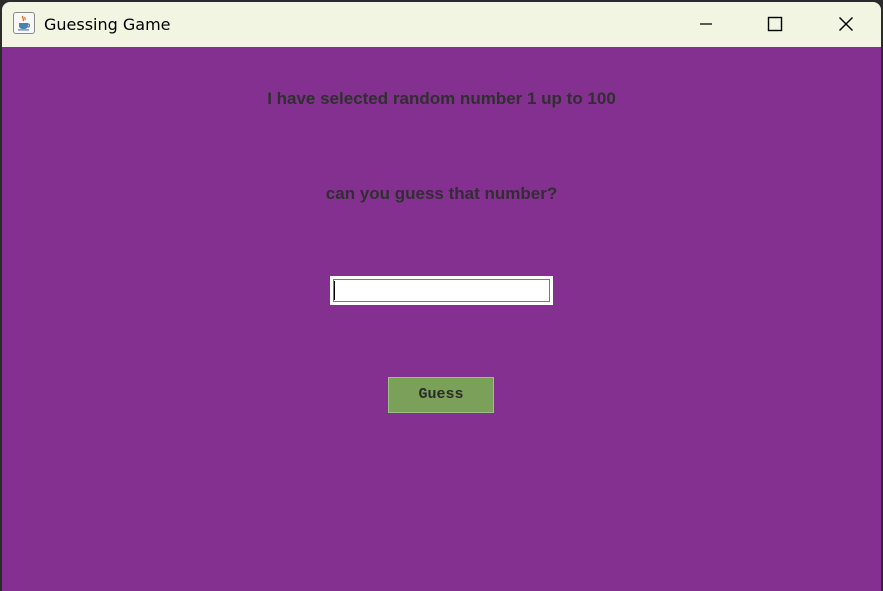 The width and height of the screenshot is (883, 591). I want to click on close-button, so click(846, 24).